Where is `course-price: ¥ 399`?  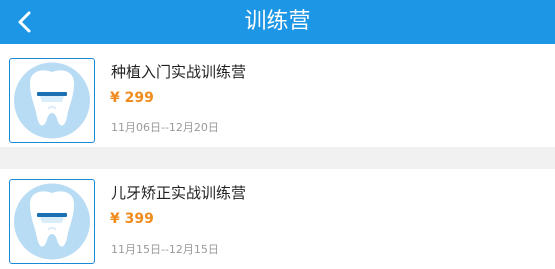
course-price: ¥ 399 is located at coordinates (132, 219).